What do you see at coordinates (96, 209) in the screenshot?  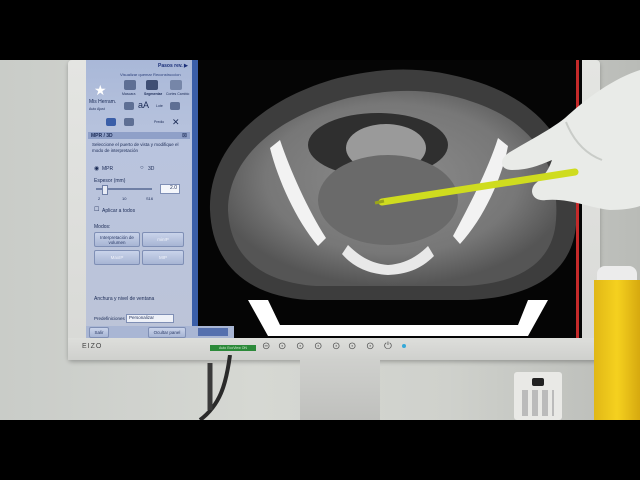 I see `apply-all-checkbox: ☐` at bounding box center [96, 209].